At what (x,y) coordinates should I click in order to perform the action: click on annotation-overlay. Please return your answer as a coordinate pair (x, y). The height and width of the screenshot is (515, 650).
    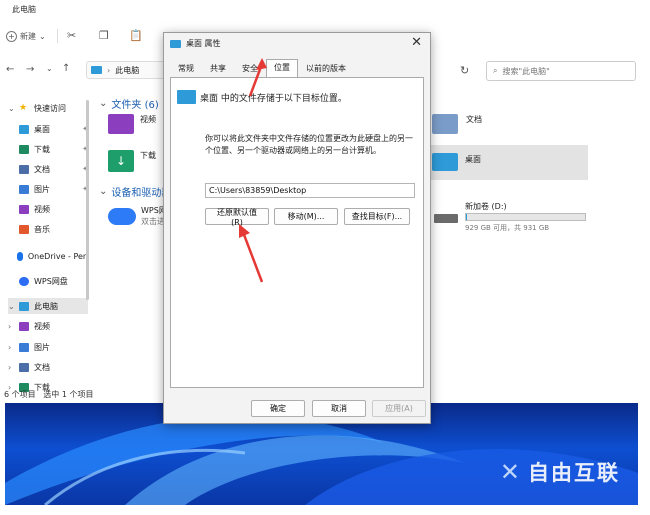
    Looking at the image, I should click on (253, 170).